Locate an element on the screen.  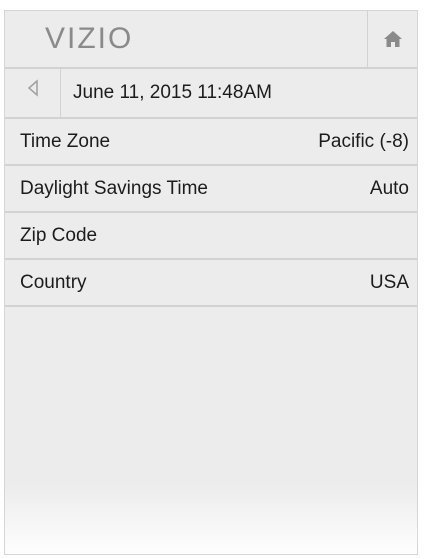
vizio-logo: VIZIO is located at coordinates (89, 38).